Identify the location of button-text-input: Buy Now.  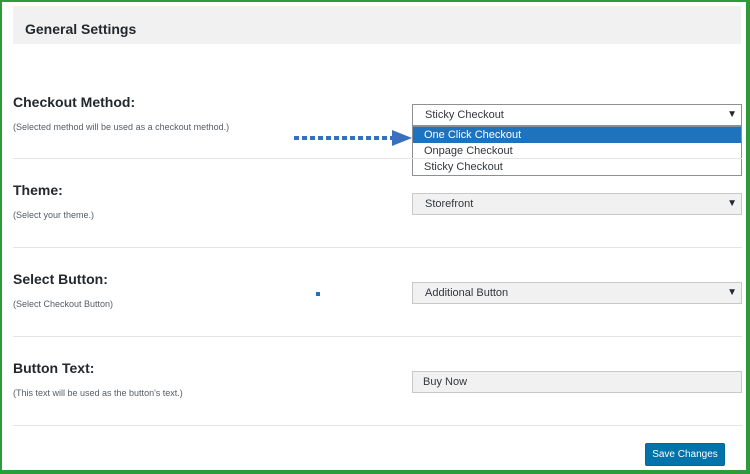
(577, 382).